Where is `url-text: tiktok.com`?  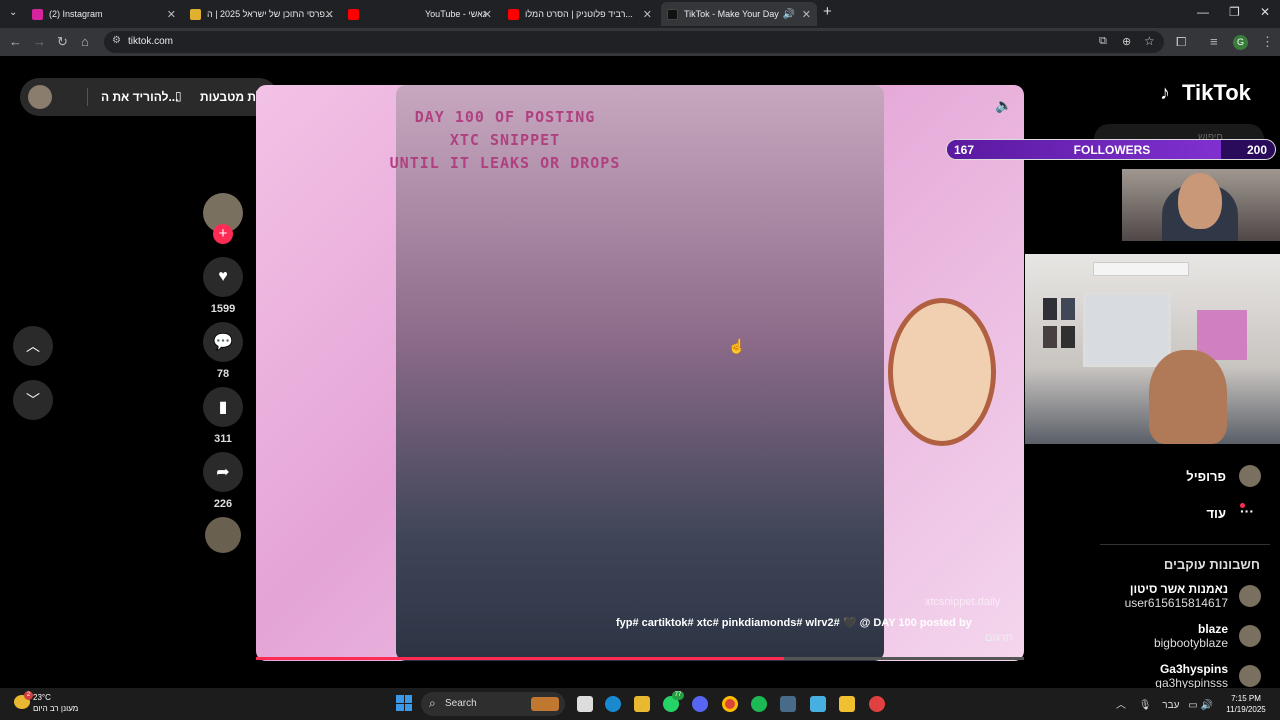 url-text: tiktok.com is located at coordinates (150, 41).